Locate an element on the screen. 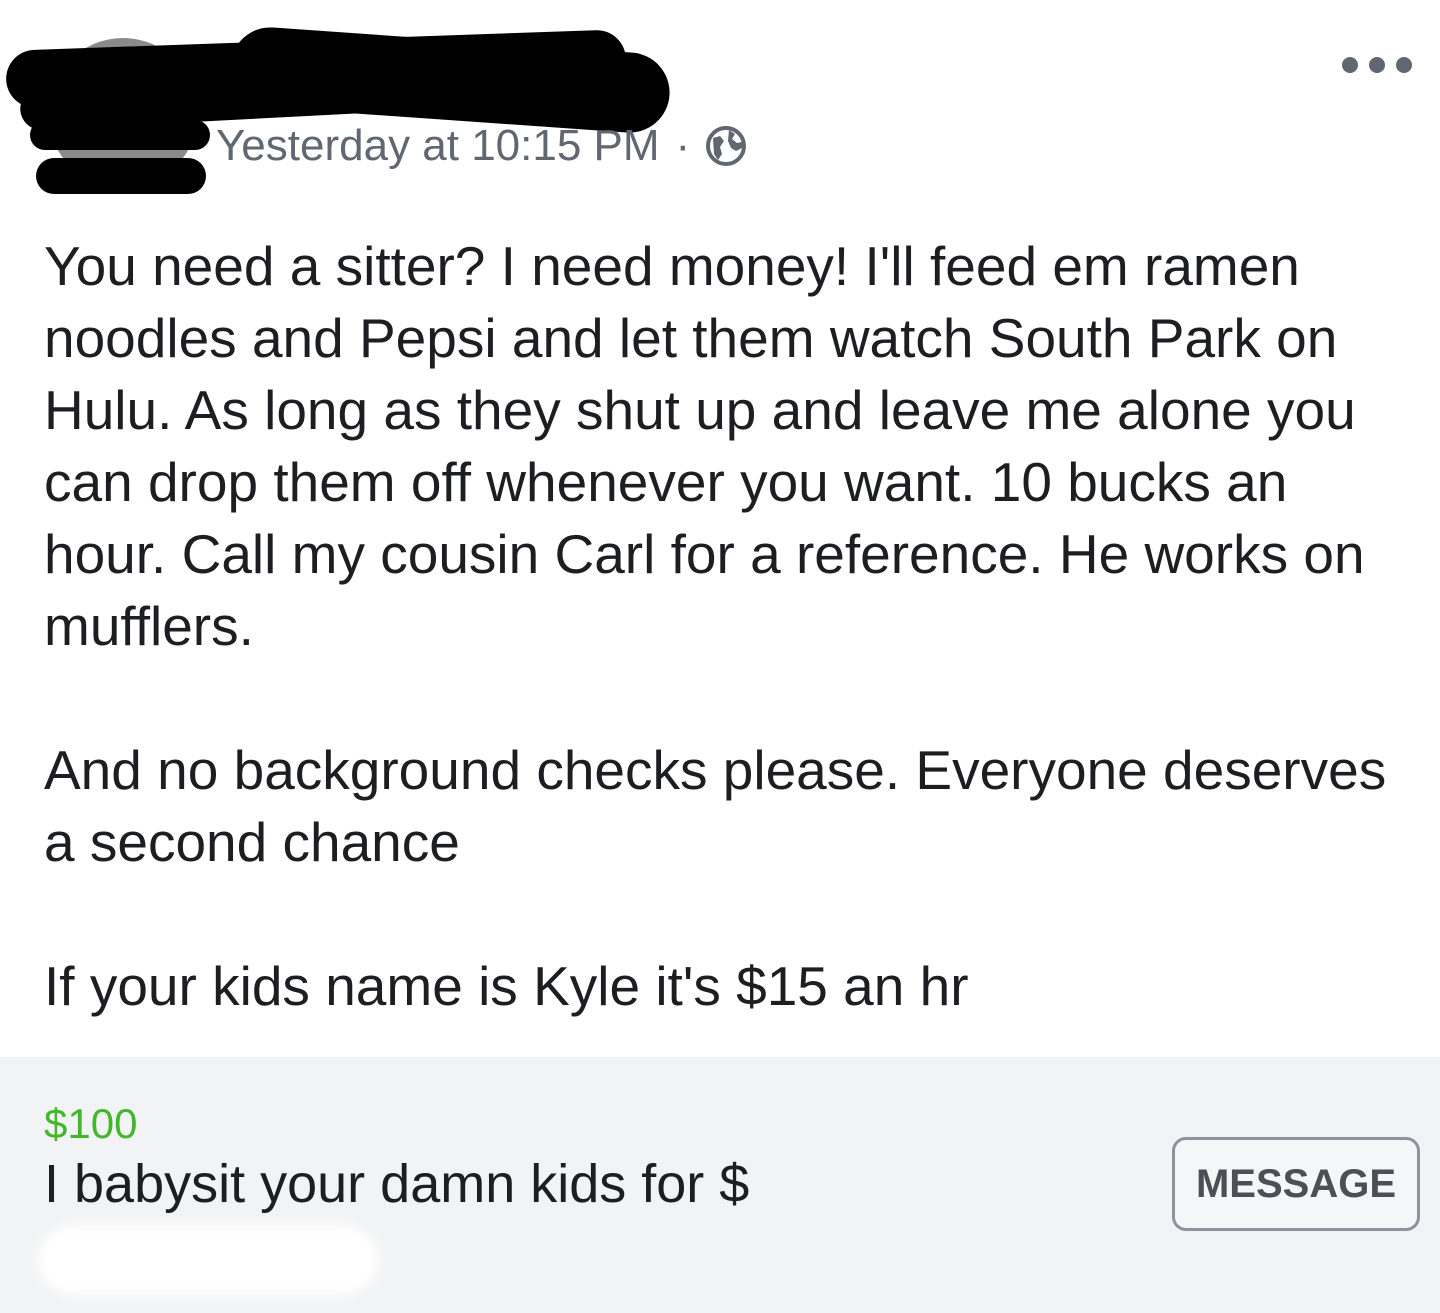  listing-price: $100 is located at coordinates (91, 1123).